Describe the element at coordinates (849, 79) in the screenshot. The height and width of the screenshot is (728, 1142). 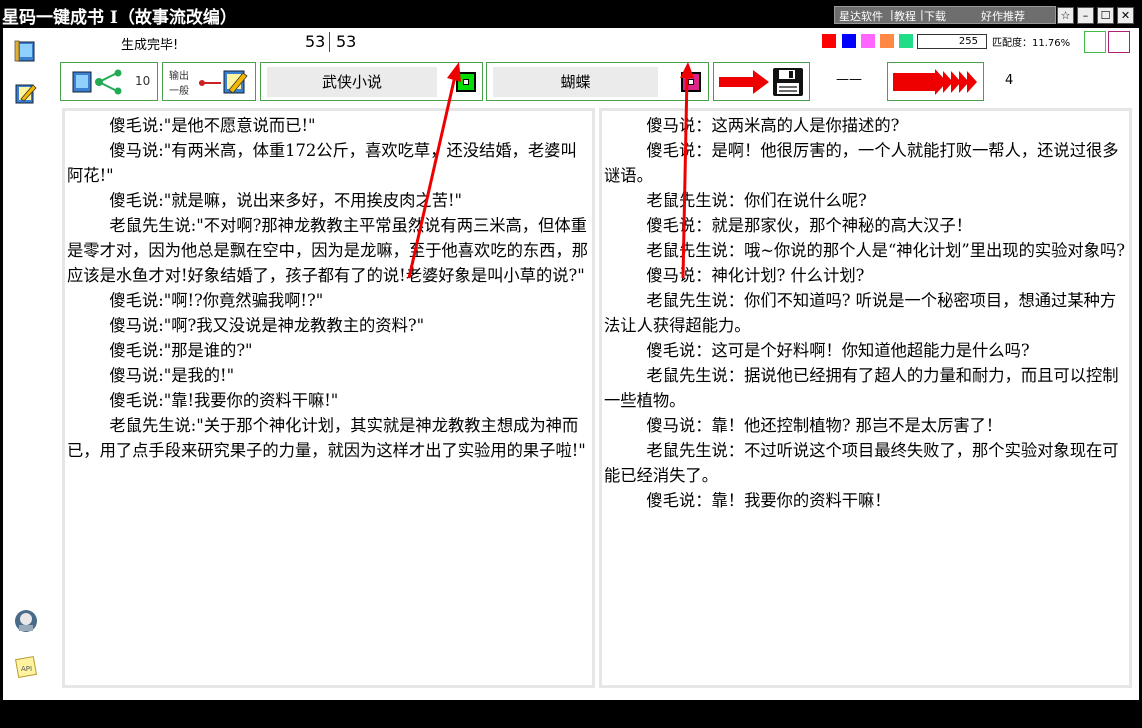
I see `dash-label: ——` at that location.